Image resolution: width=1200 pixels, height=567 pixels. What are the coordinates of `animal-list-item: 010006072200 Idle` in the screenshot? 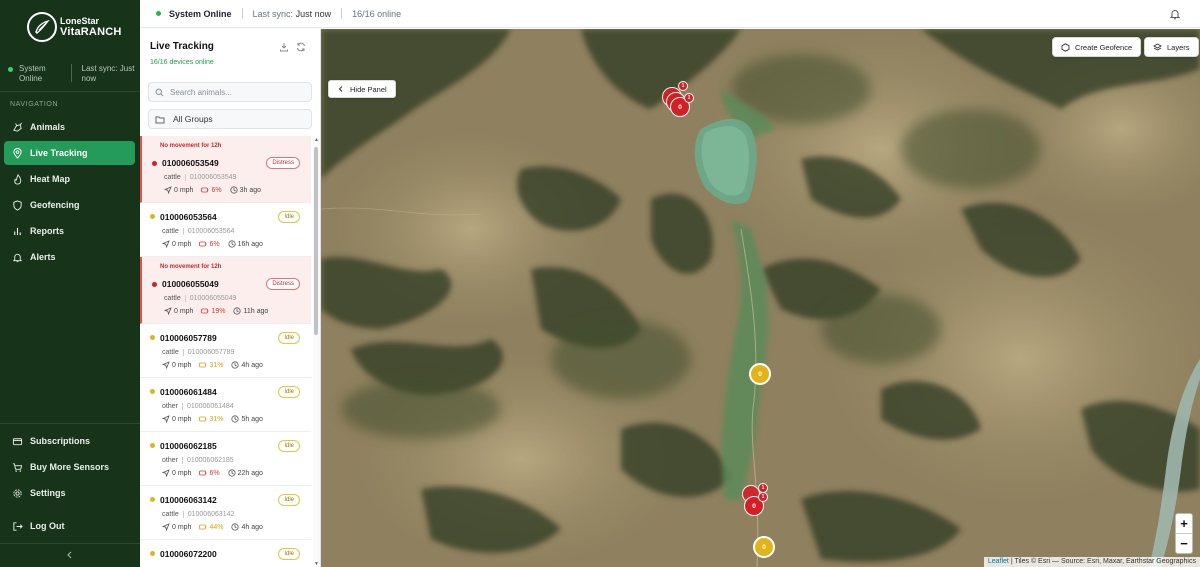 It's located at (225, 553).